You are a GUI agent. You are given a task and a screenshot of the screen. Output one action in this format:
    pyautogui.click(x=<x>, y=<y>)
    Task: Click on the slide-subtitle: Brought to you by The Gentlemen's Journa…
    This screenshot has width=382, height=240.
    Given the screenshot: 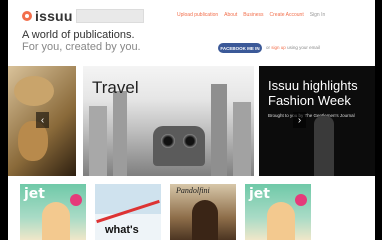 What is the action you would take?
    pyautogui.click(x=311, y=115)
    